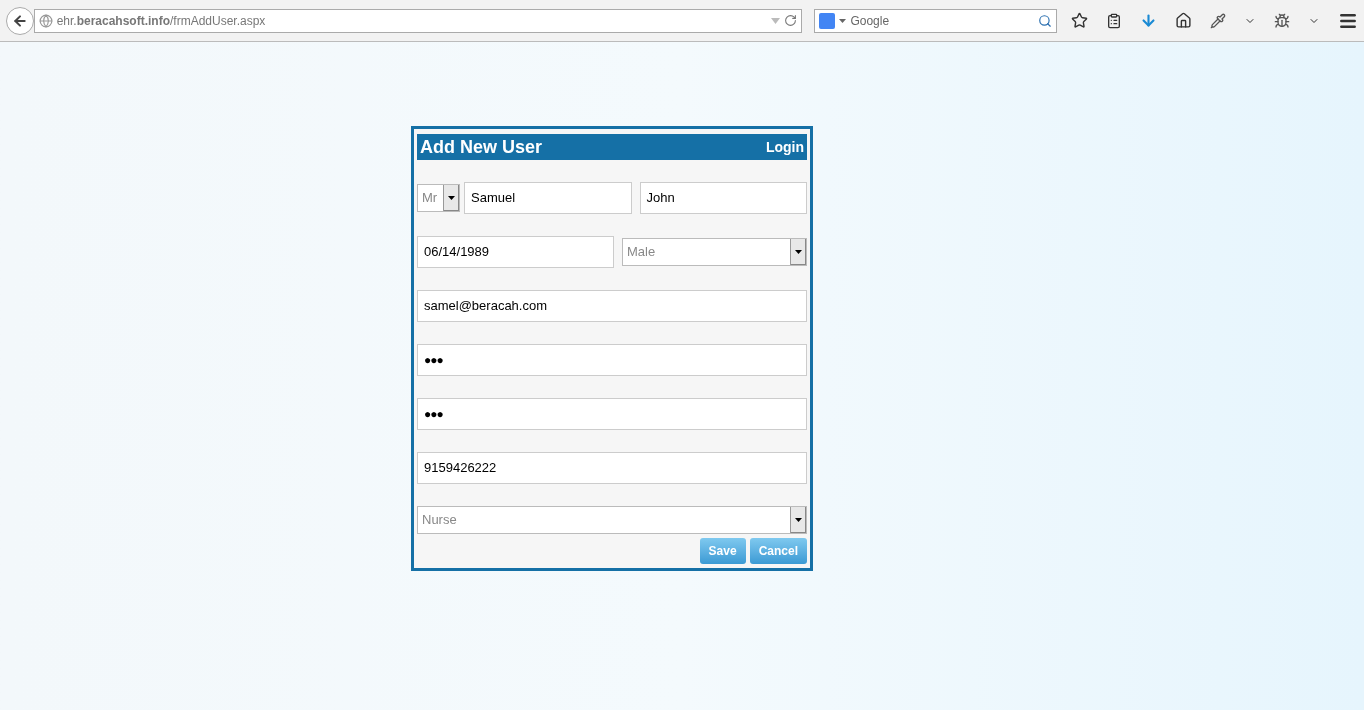 The height and width of the screenshot is (710, 1364). I want to click on address-bar: ehr.beracahsoft.info/frmAddUser.aspx, so click(418, 20).